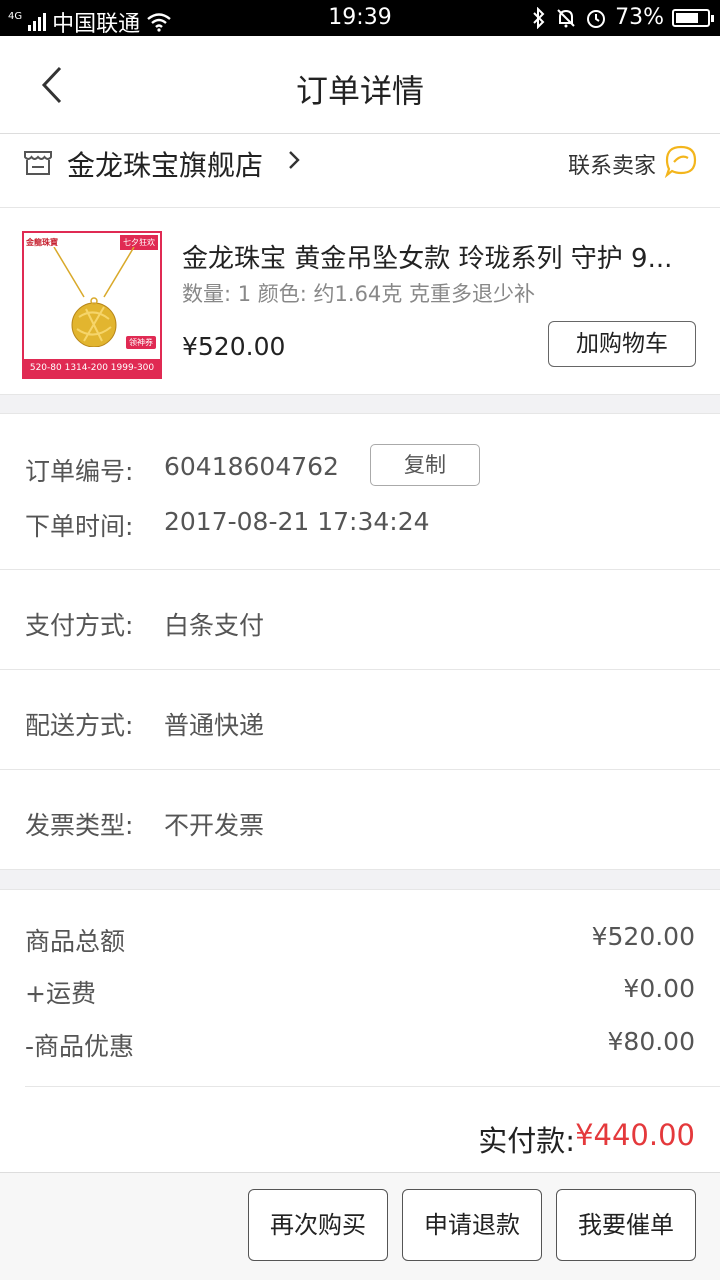 The image size is (720, 1280). What do you see at coordinates (294, 160) in the screenshot?
I see `chevron-right-icon` at bounding box center [294, 160].